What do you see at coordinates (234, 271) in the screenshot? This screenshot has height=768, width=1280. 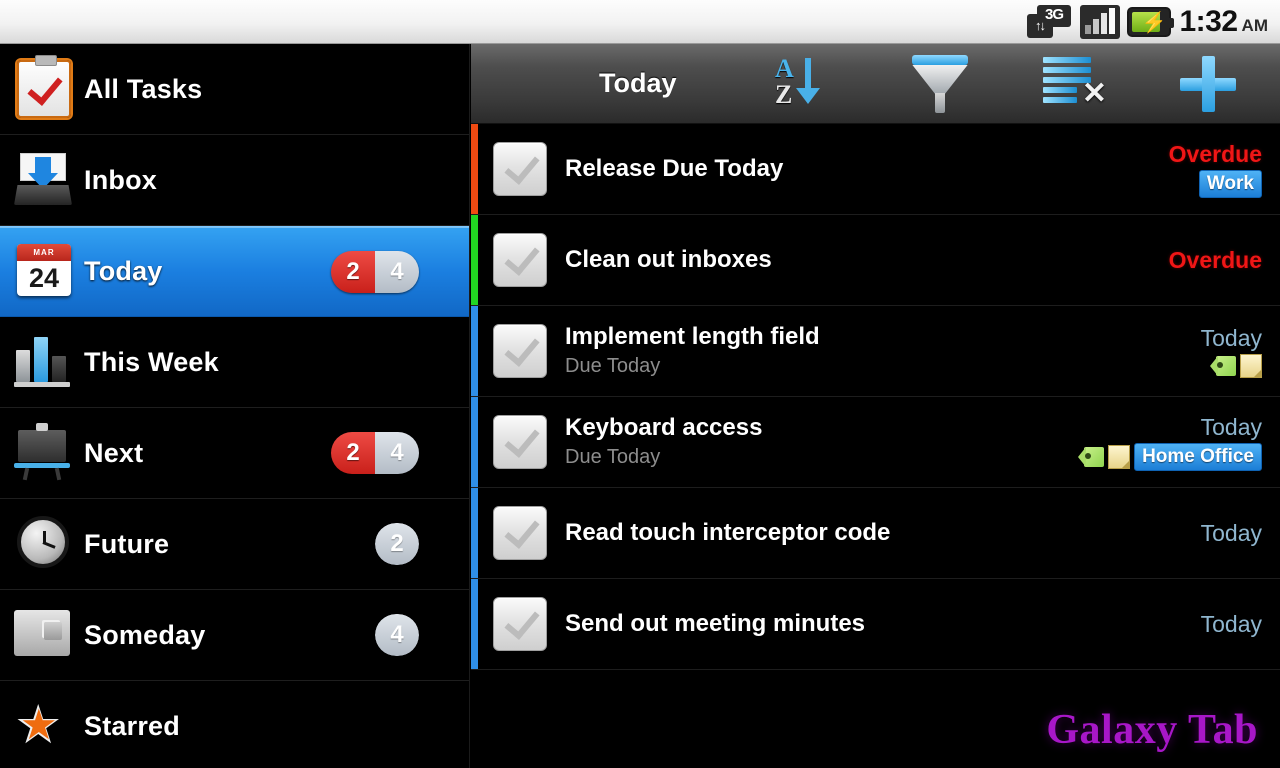 I see `sidebar-item-today: MAR 24 Today 2 4` at bounding box center [234, 271].